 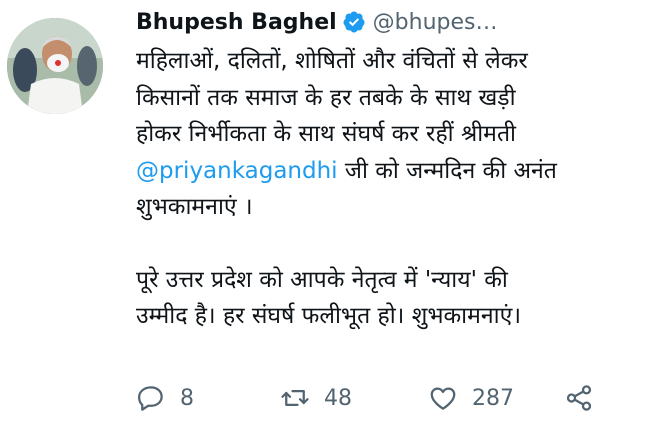 I want to click on verified-badge-icon, so click(x=354, y=22).